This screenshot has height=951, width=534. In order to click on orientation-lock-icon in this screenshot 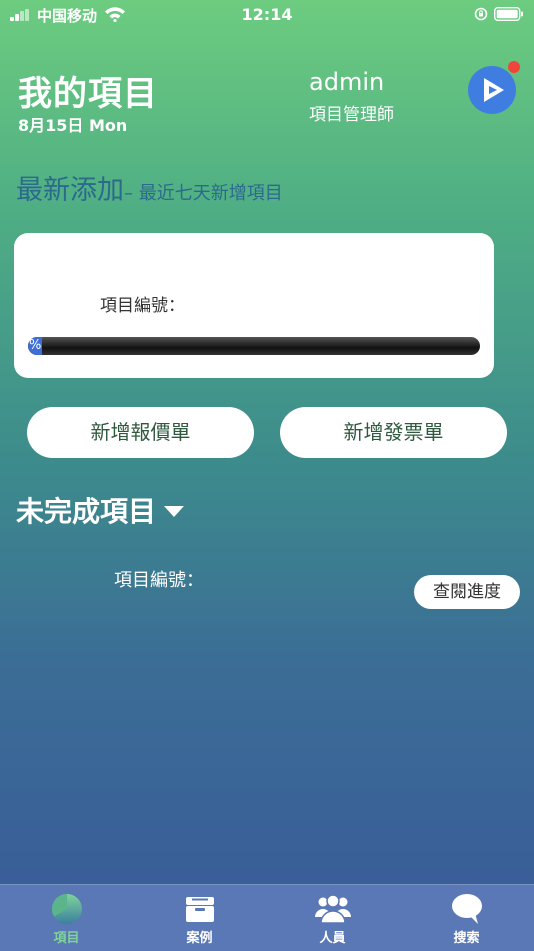, I will do `click(481, 14)`.